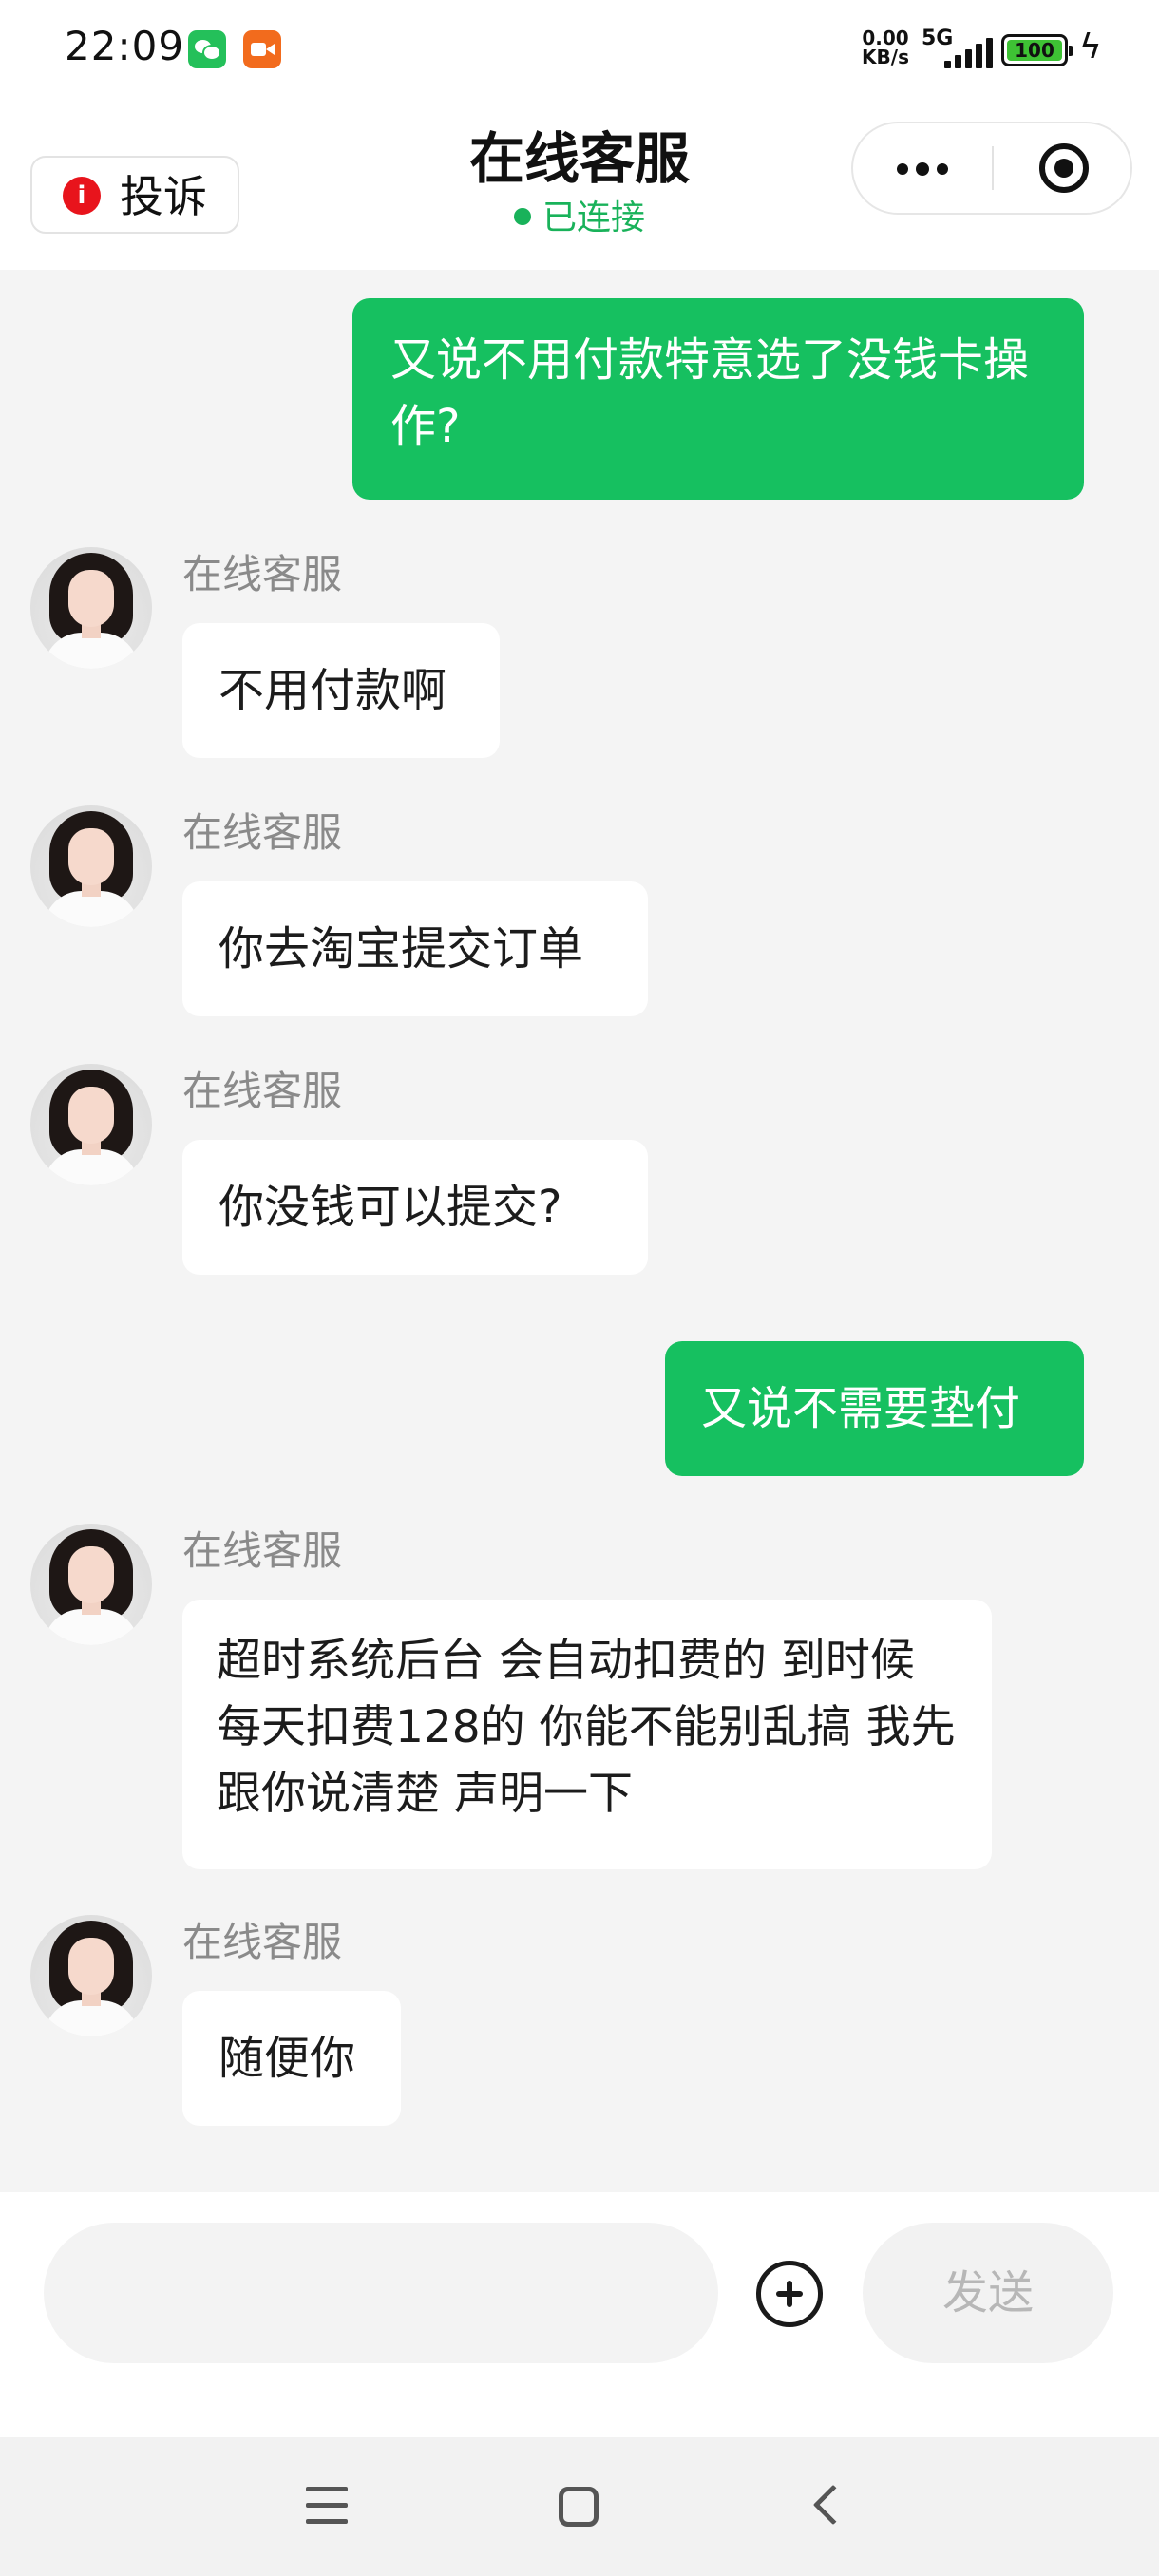 This screenshot has width=1159, height=2576. I want to click on complaint-label: 投诉, so click(163, 196).